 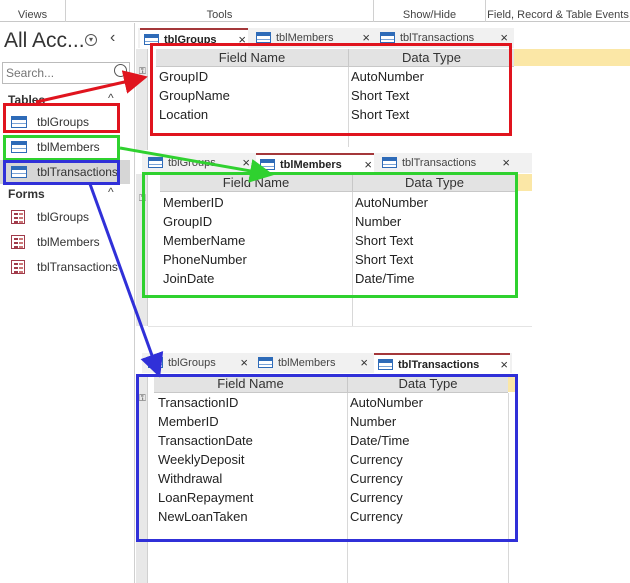 What do you see at coordinates (91, 87) in the screenshot?
I see `arrow-red` at bounding box center [91, 87].